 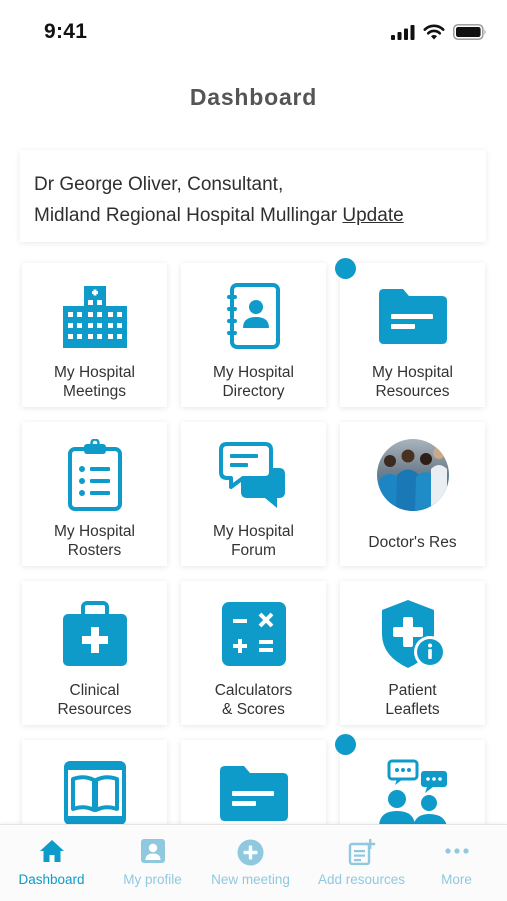 I want to click on book-icon, so click(x=94, y=793).